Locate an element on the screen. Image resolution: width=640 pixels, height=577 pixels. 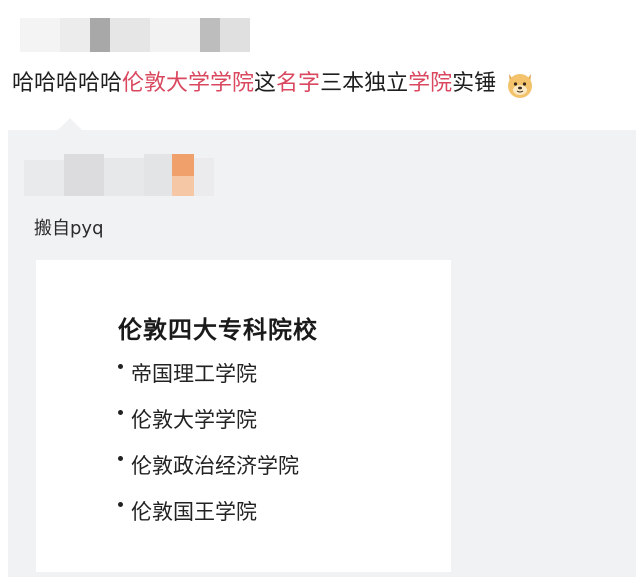
repost-source-text: 搬自pyq is located at coordinates (69, 228).